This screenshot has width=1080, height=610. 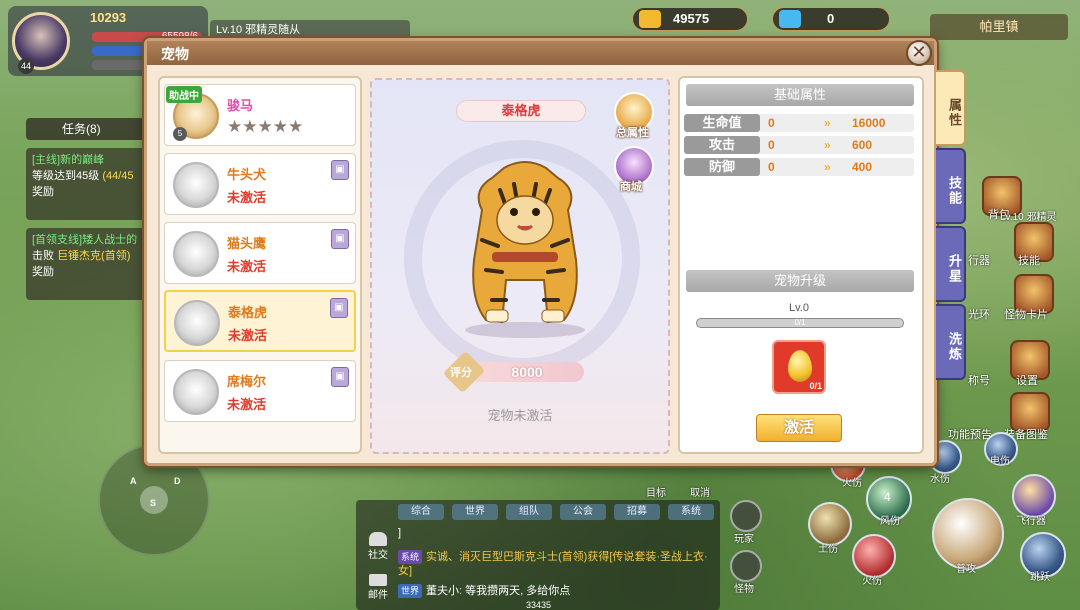 What do you see at coordinates (862, 145) in the screenshot?
I see `stat-next: 600` at bounding box center [862, 145].